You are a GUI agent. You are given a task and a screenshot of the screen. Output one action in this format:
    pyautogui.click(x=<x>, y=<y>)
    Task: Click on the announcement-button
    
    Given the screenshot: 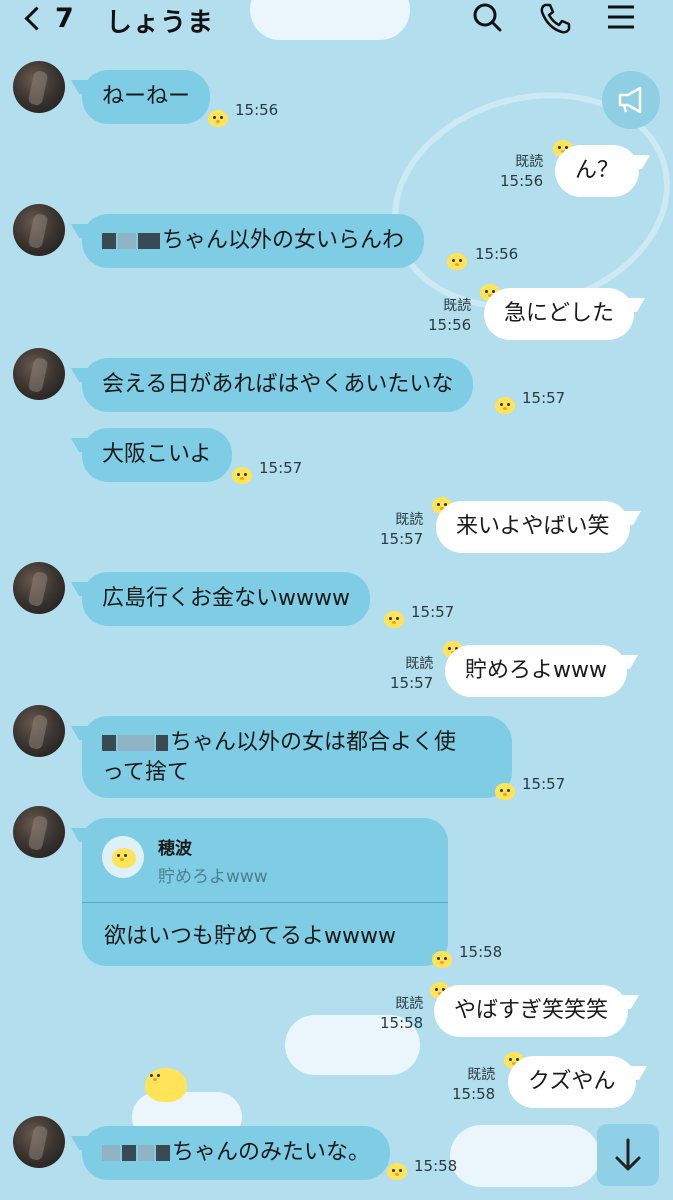 What is the action you would take?
    pyautogui.click(x=631, y=100)
    